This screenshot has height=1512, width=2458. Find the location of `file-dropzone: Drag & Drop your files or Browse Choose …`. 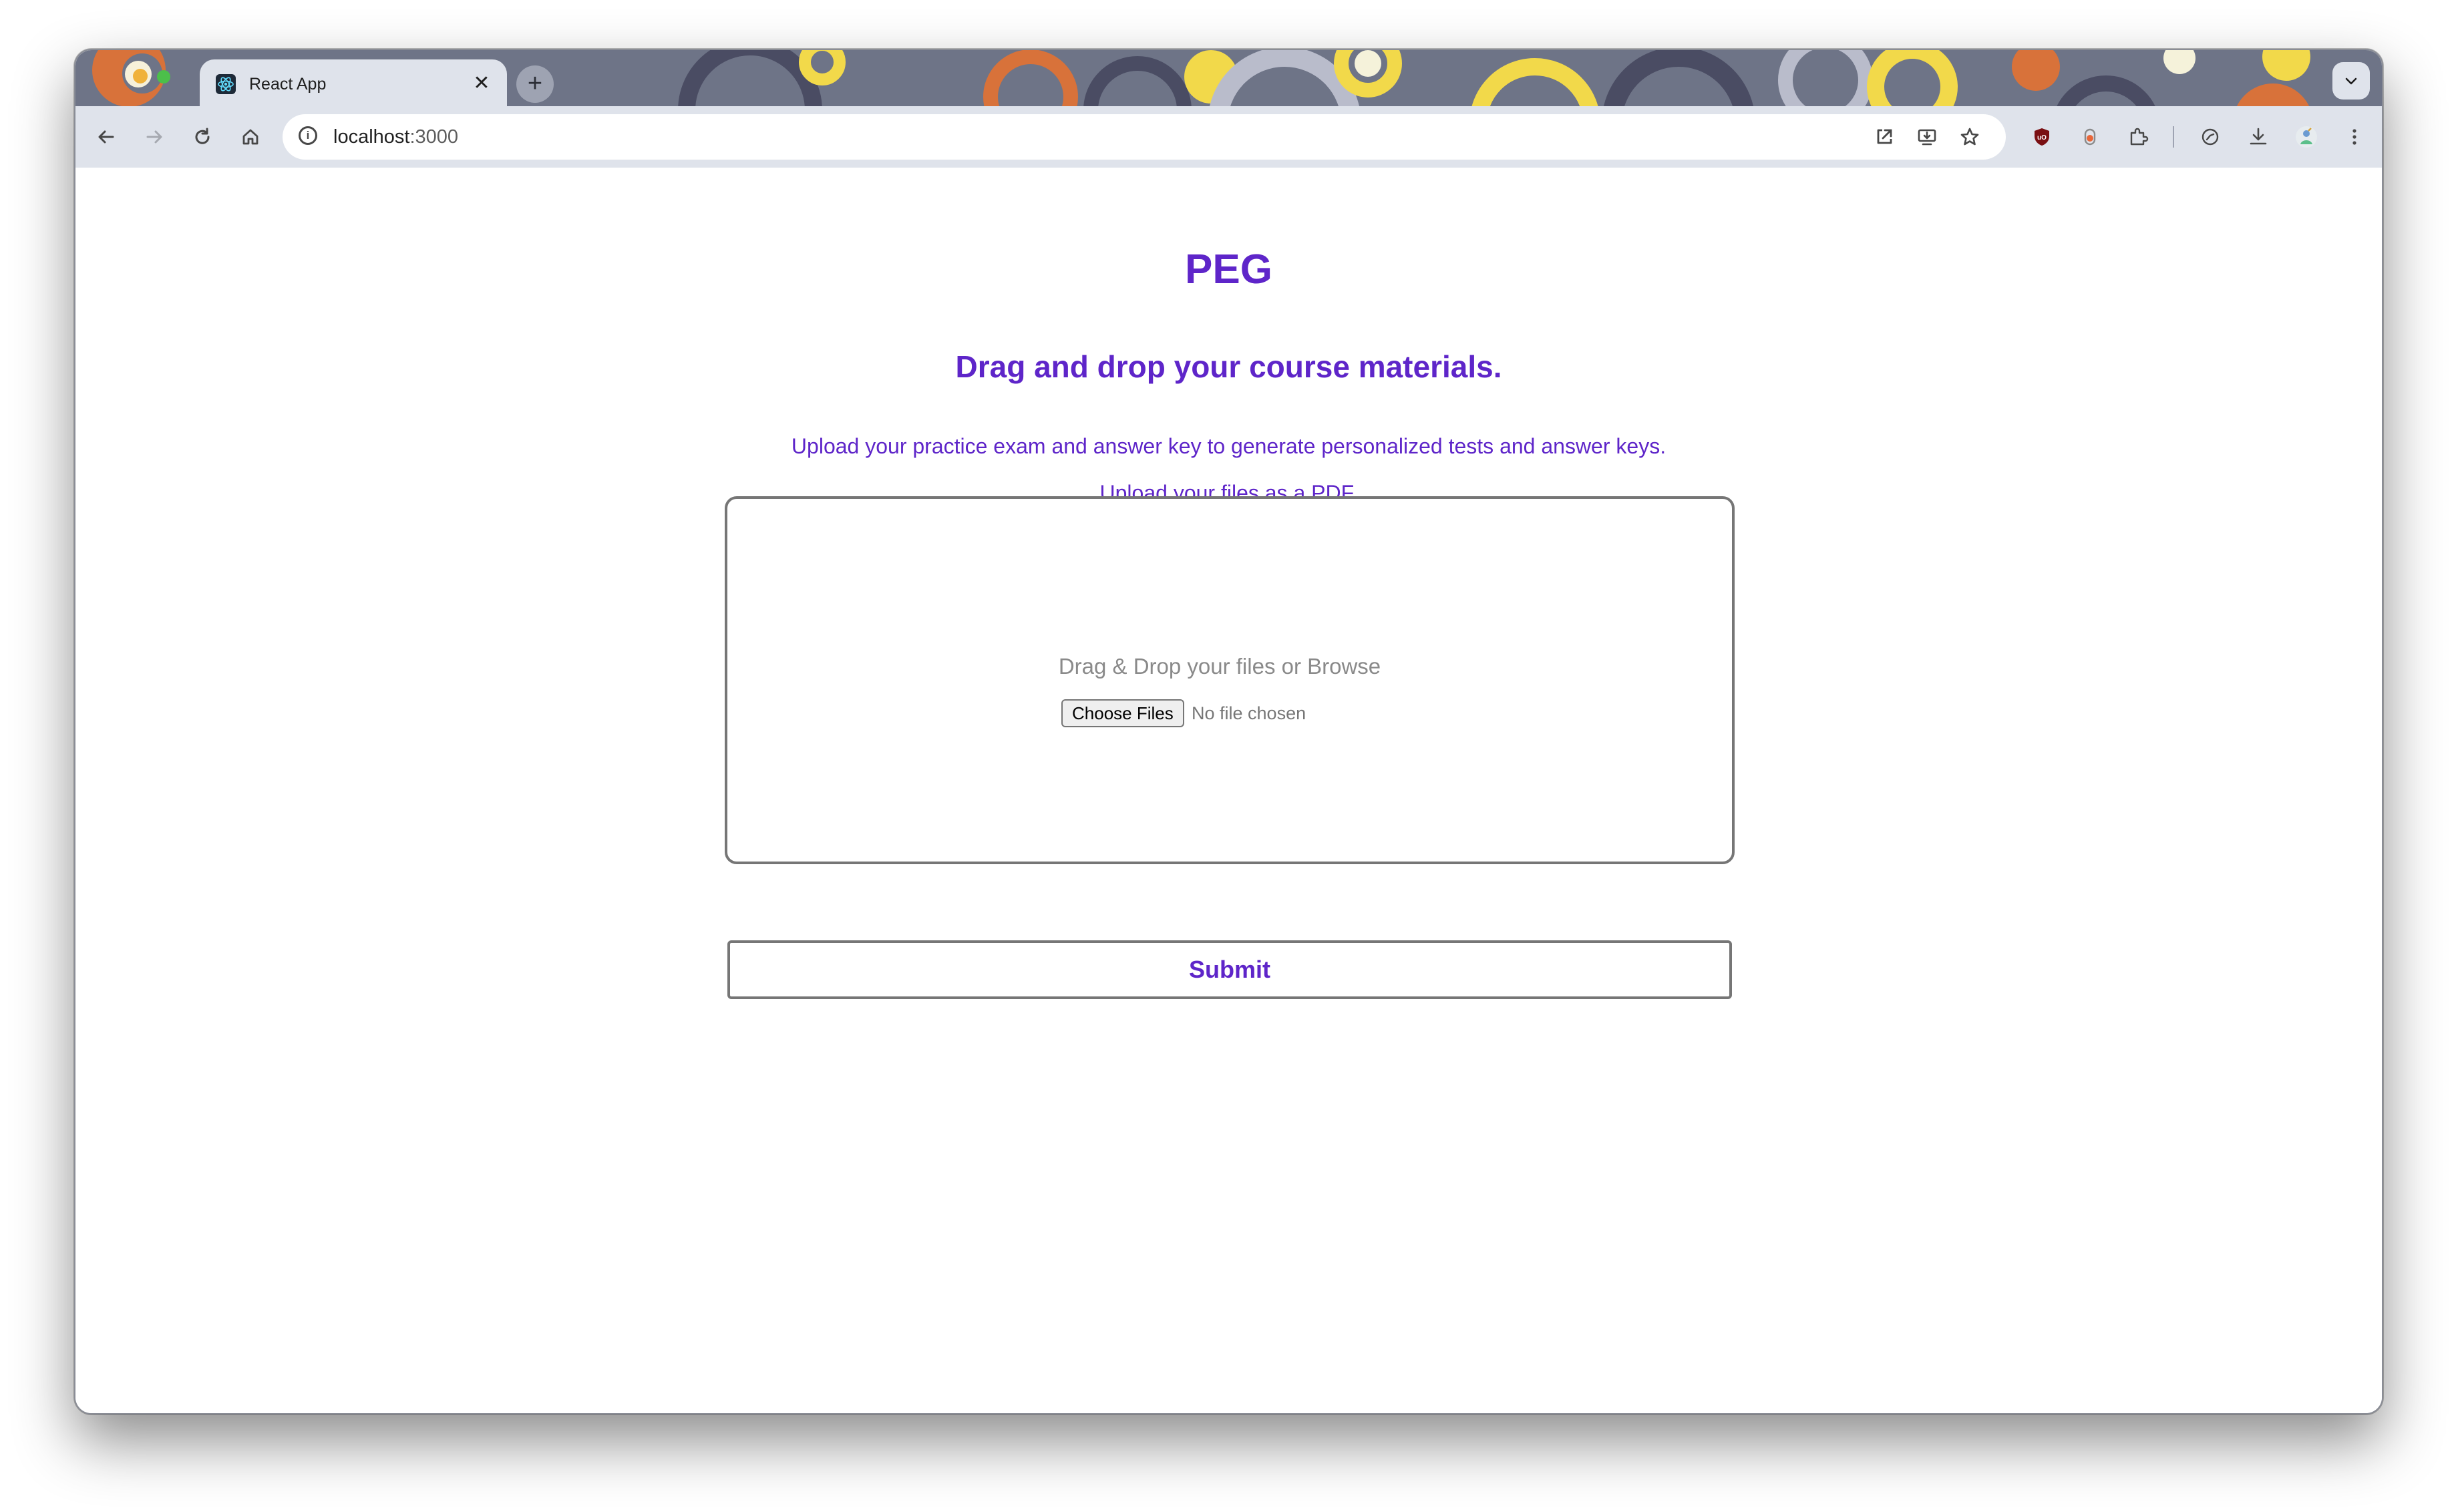

file-dropzone: Drag & Drop your files or Browse Choose … is located at coordinates (1230, 680).